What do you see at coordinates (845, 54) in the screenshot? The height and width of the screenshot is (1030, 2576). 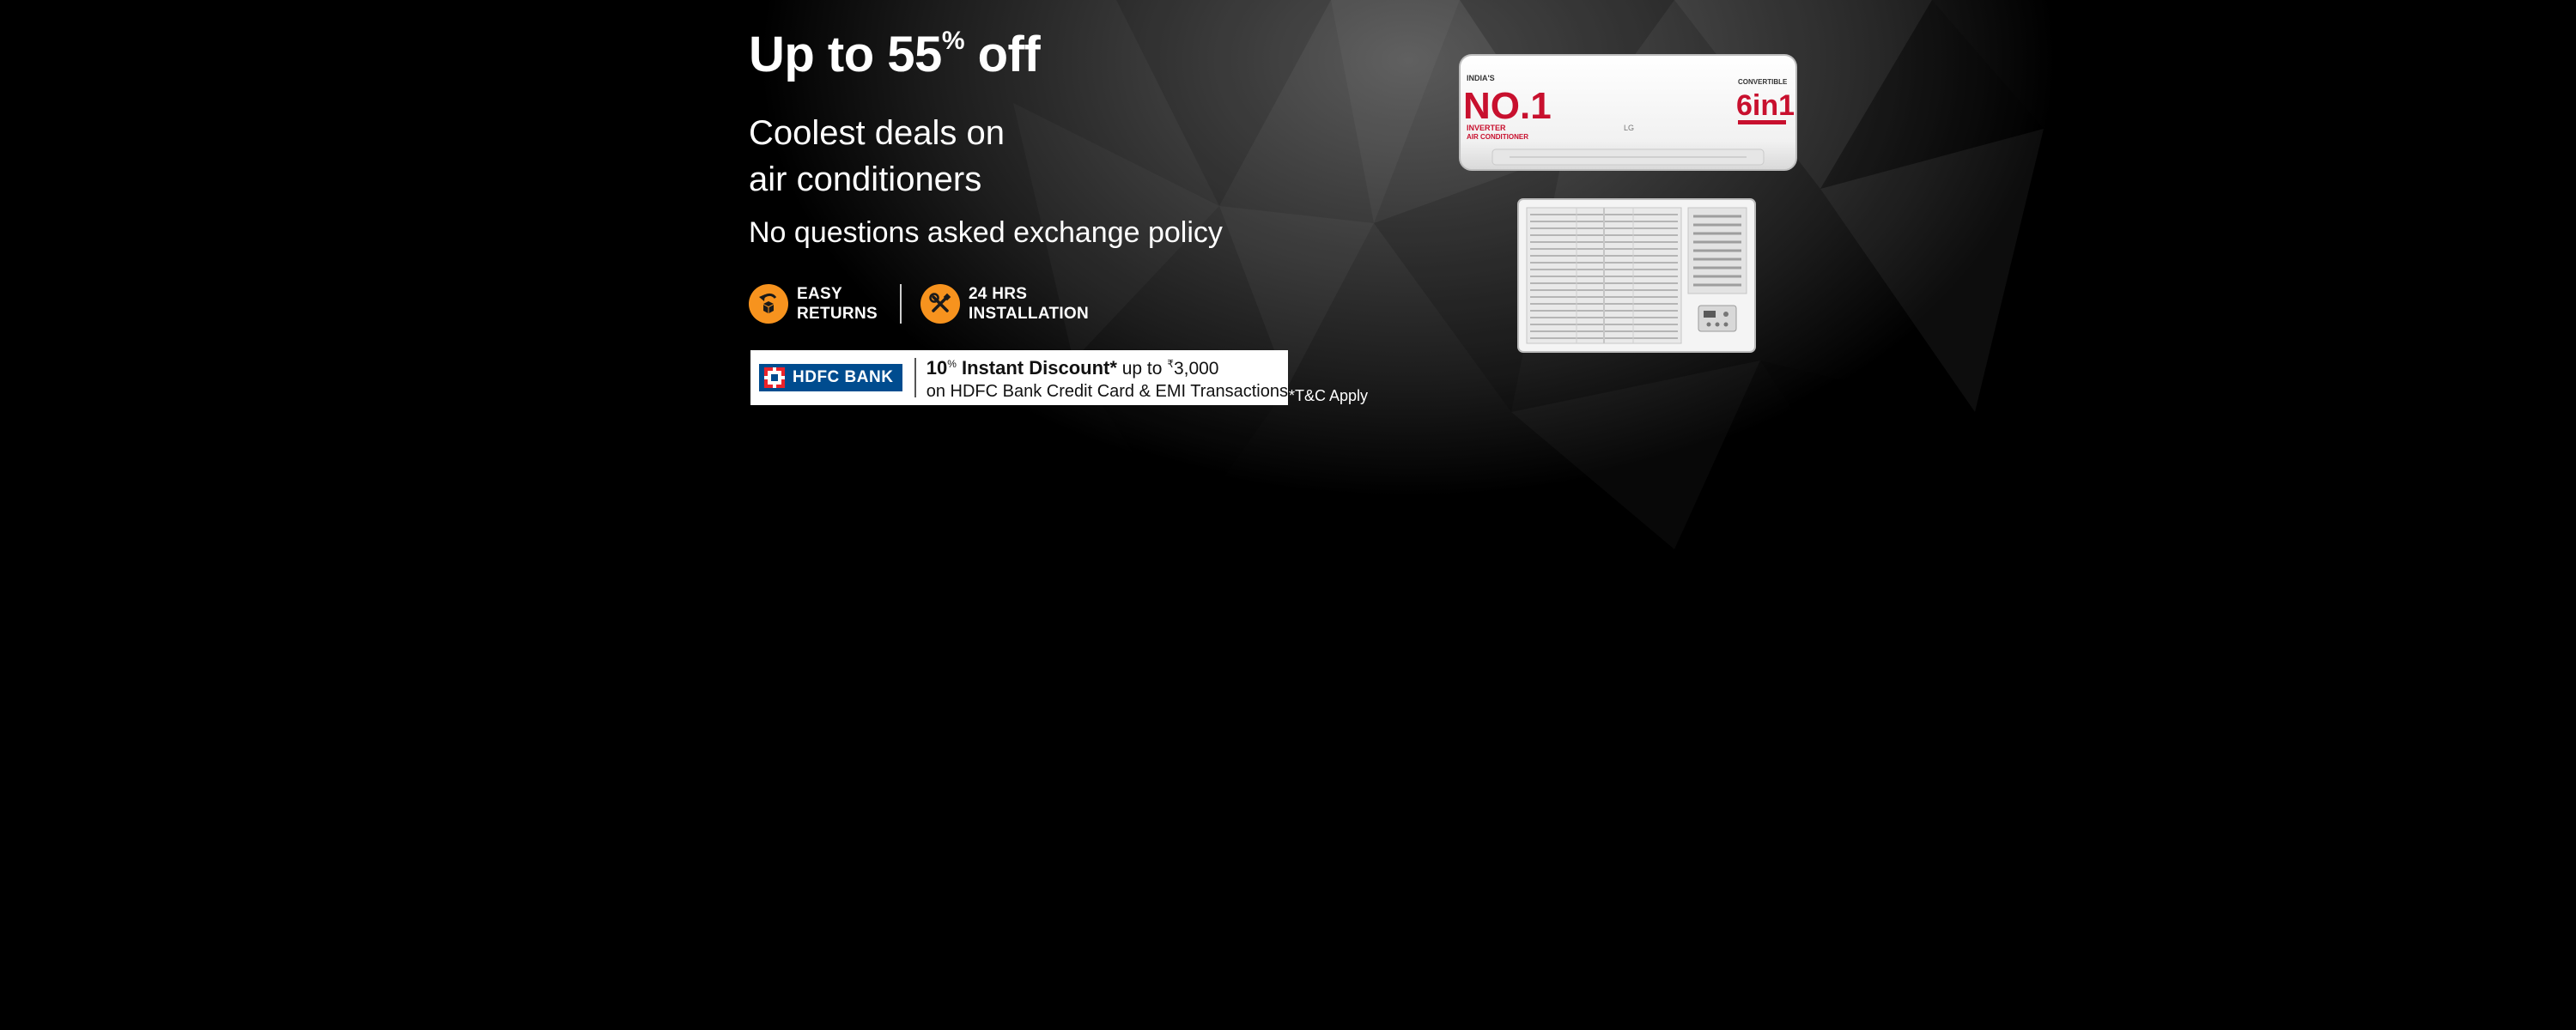 I see `headline-prefix: Up to 55` at bounding box center [845, 54].